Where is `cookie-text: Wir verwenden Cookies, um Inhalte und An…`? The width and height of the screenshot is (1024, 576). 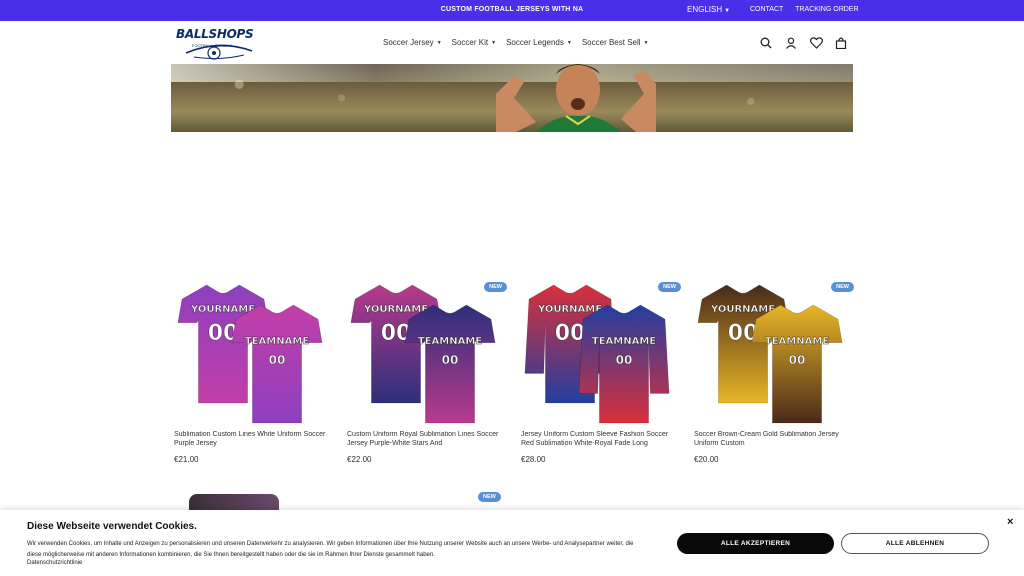 cookie-text: Wir verwenden Cookies, um Inhalte und An… is located at coordinates (330, 549).